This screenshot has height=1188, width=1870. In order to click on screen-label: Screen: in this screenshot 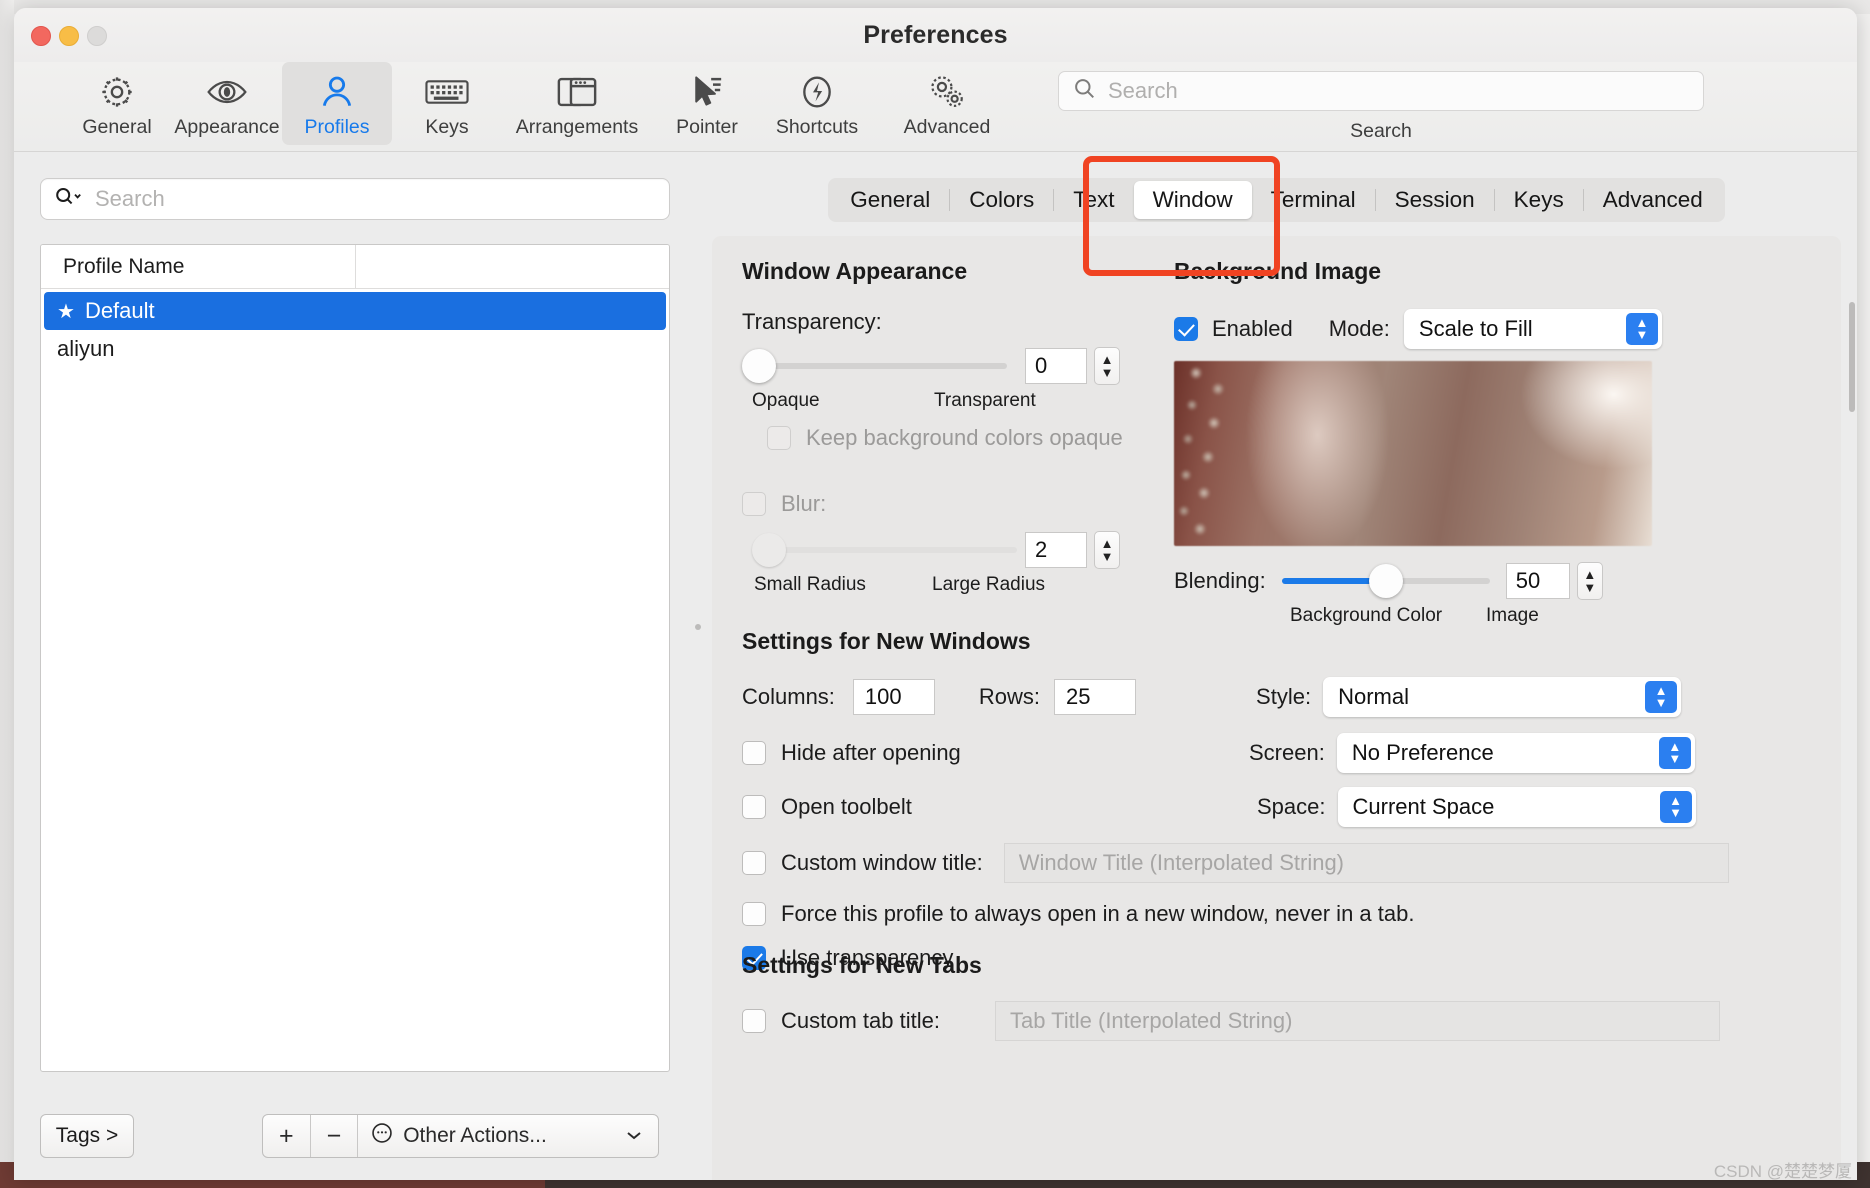, I will do `click(1287, 752)`.